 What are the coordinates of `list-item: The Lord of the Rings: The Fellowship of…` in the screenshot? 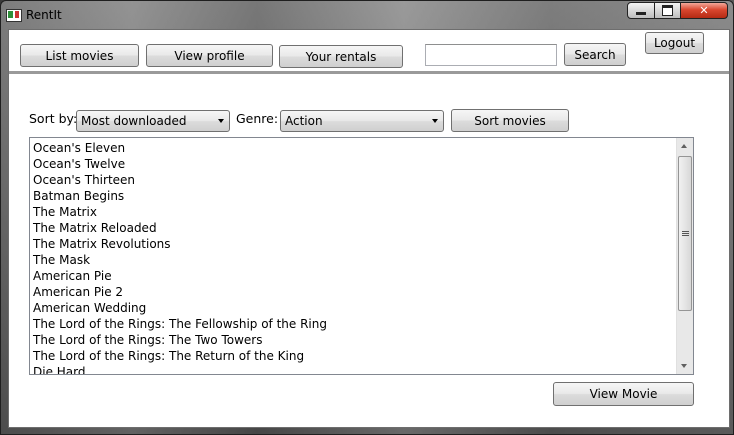 It's located at (353, 324).